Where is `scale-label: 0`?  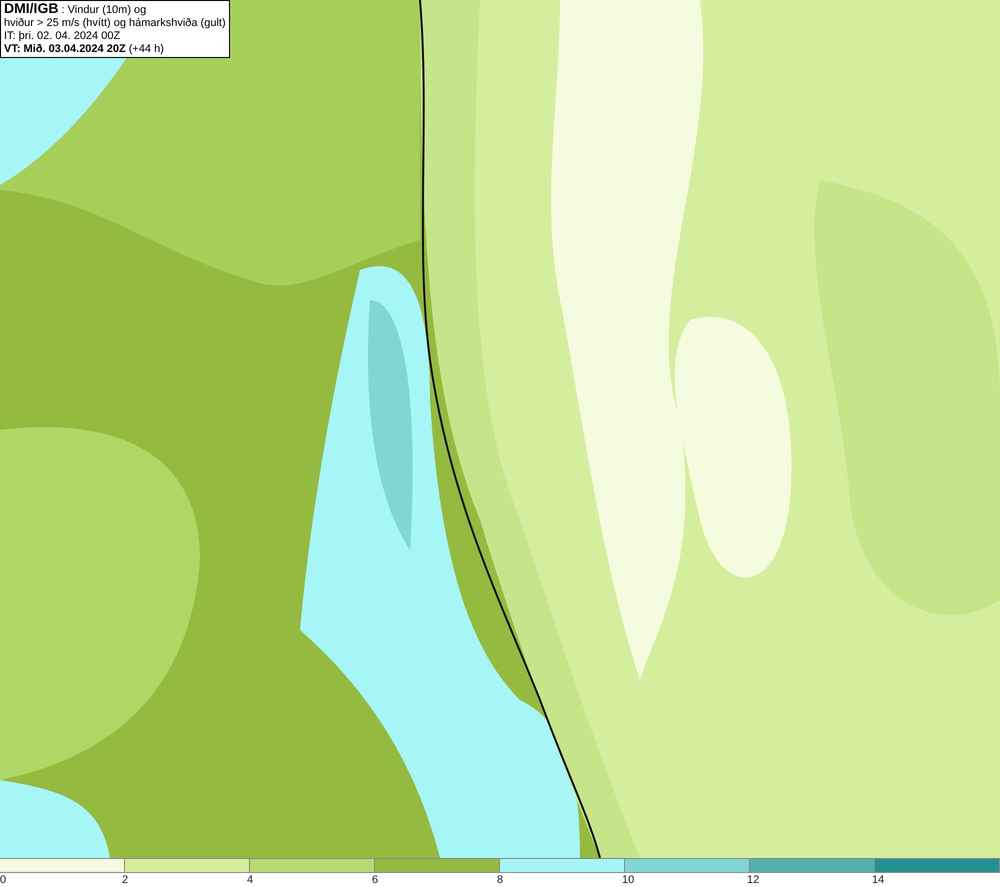
scale-label: 0 is located at coordinates (3, 880).